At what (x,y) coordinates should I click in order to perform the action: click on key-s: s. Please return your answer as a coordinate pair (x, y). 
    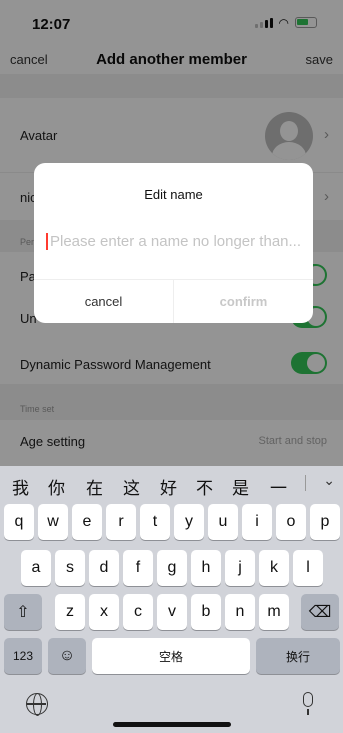
    Looking at the image, I should click on (70, 568).